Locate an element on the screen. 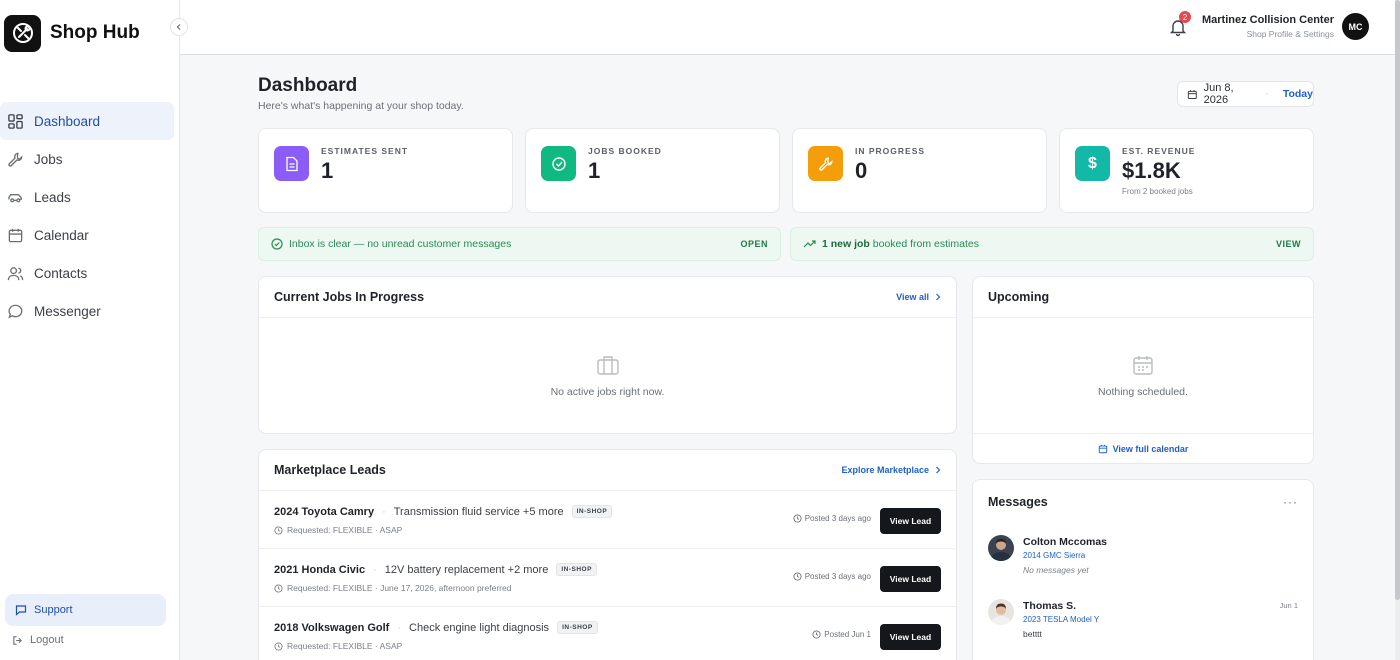  stat-label: JOBS BOOKED is located at coordinates (625, 151).